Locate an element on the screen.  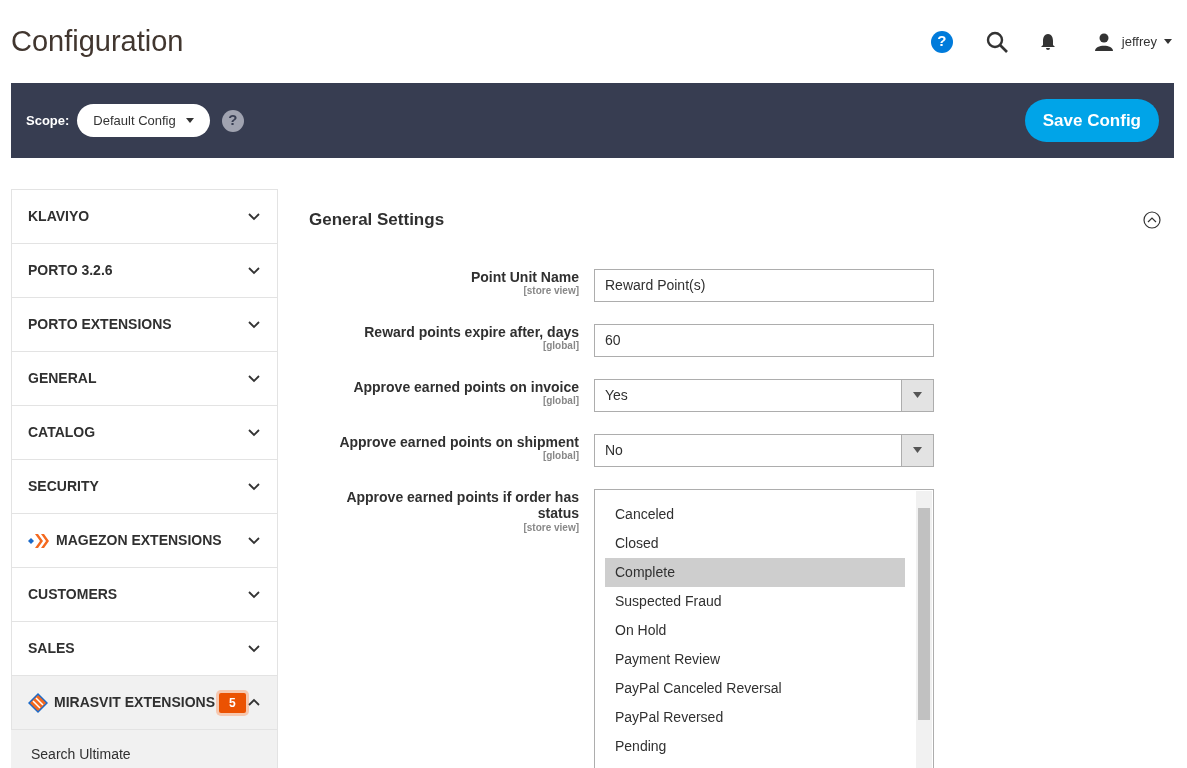
select-option: Canceled is located at coordinates (755, 514).